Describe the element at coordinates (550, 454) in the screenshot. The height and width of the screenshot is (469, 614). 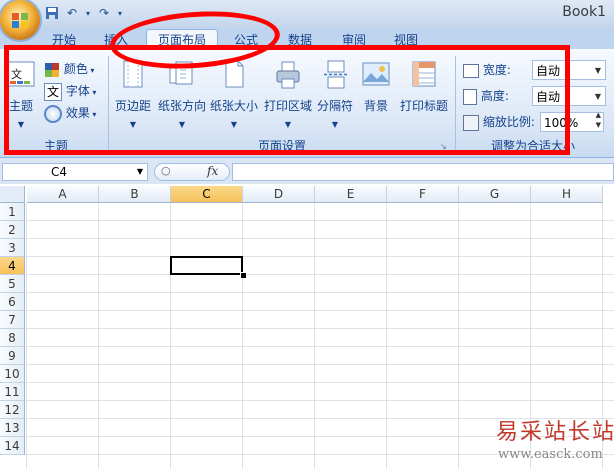
I see `watermark-url: www.easck.com` at that location.